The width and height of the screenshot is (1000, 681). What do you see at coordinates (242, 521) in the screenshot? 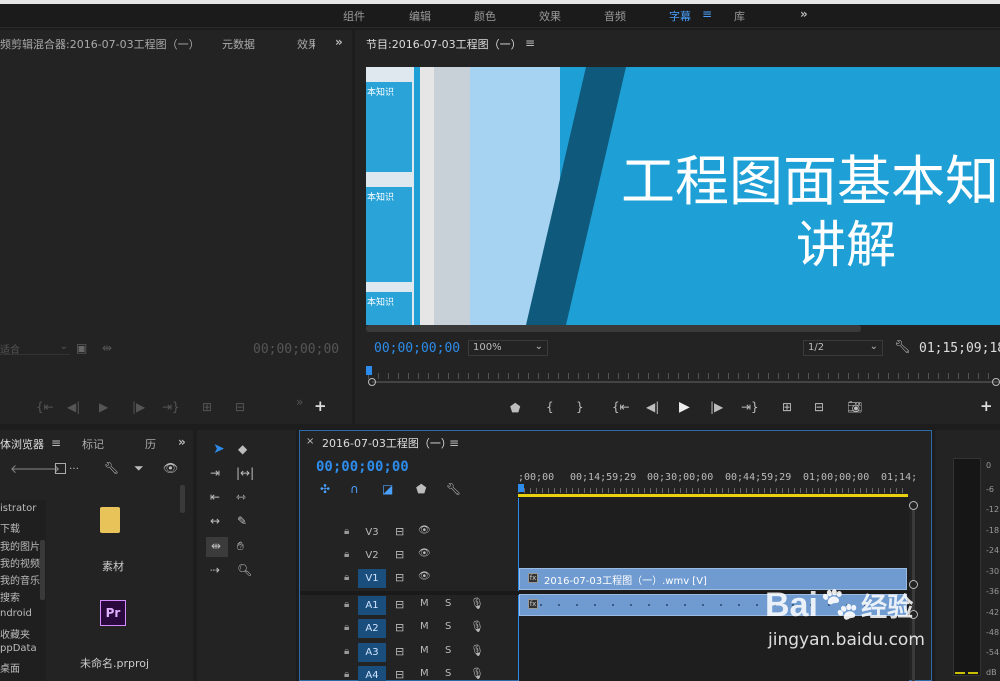
I see `pen-tool-icon: ✎` at bounding box center [242, 521].